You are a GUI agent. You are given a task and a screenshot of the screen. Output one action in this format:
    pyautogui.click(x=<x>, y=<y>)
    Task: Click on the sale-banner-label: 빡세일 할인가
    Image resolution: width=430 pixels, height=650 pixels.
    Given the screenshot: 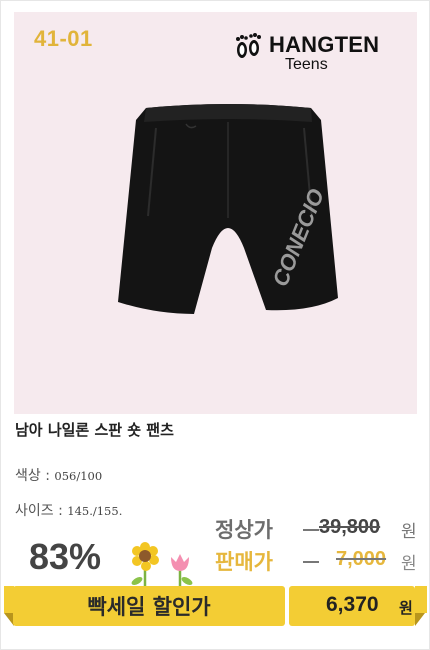 What is the action you would take?
    pyautogui.click(x=149, y=607)
    